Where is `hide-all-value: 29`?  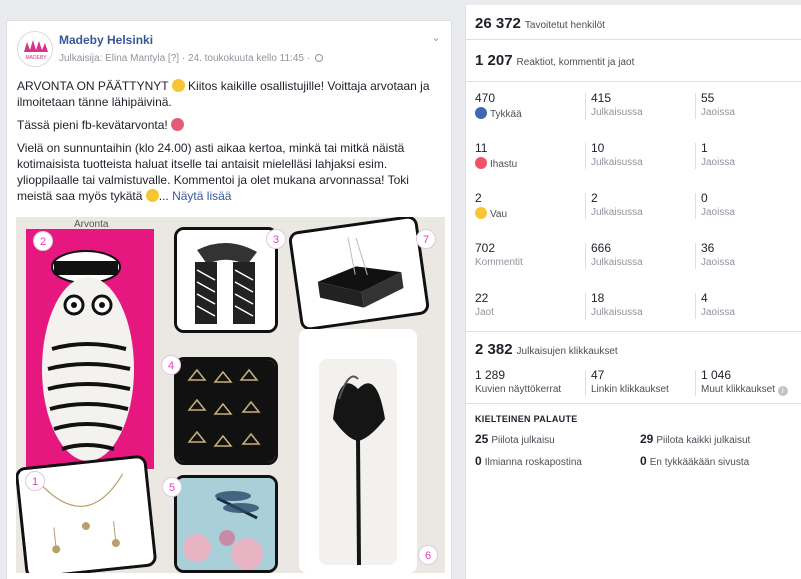
hide-all-value: 29 is located at coordinates (647, 439).